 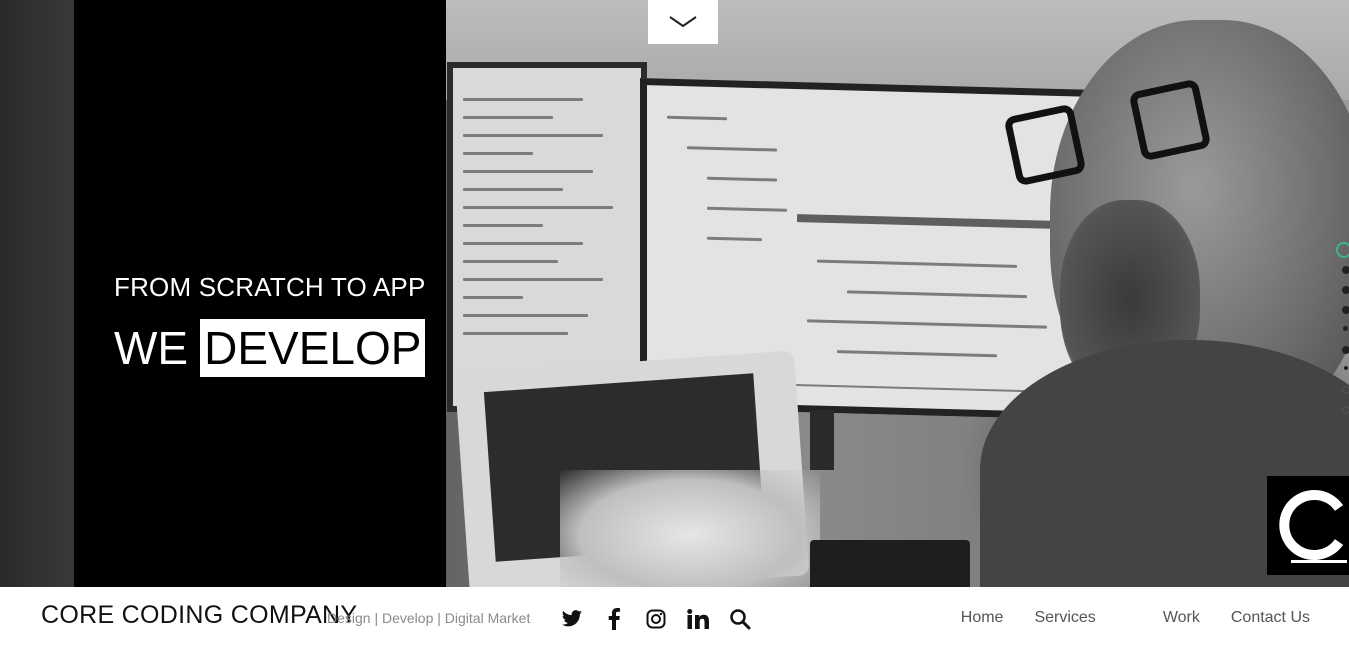 What do you see at coordinates (1342, 250) in the screenshot?
I see `slide-dot-active` at bounding box center [1342, 250].